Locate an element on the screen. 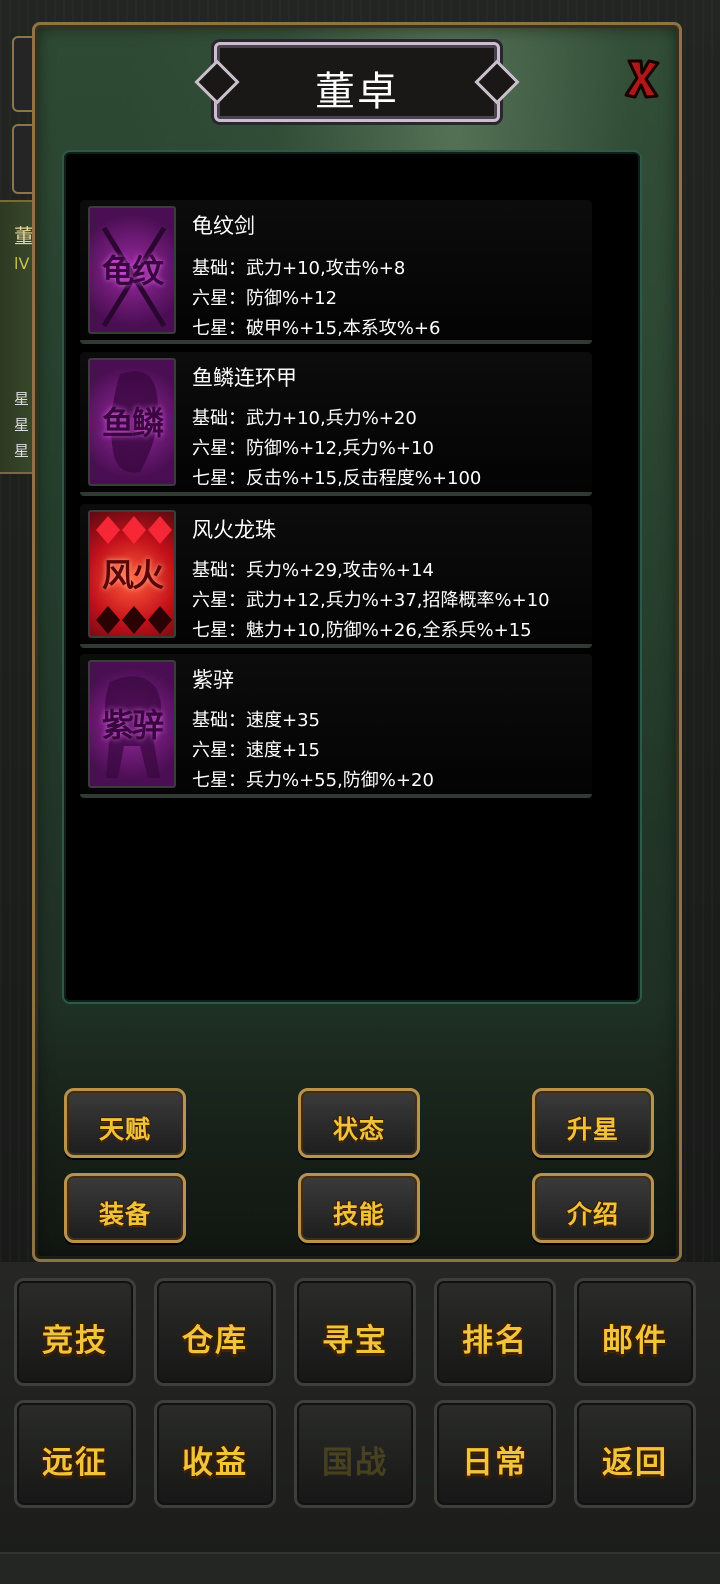  equipment-name: 紫骍 is located at coordinates (213, 680).